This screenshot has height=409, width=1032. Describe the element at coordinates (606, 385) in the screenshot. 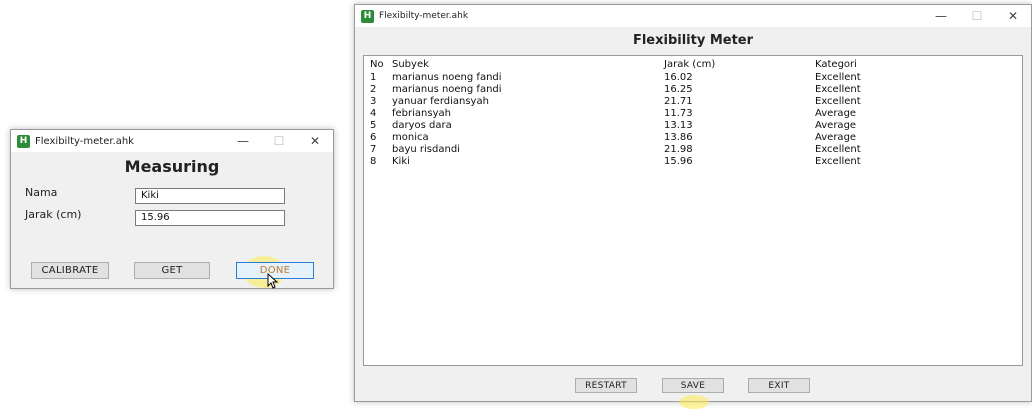

I see `restart-button: RESTART` at that location.